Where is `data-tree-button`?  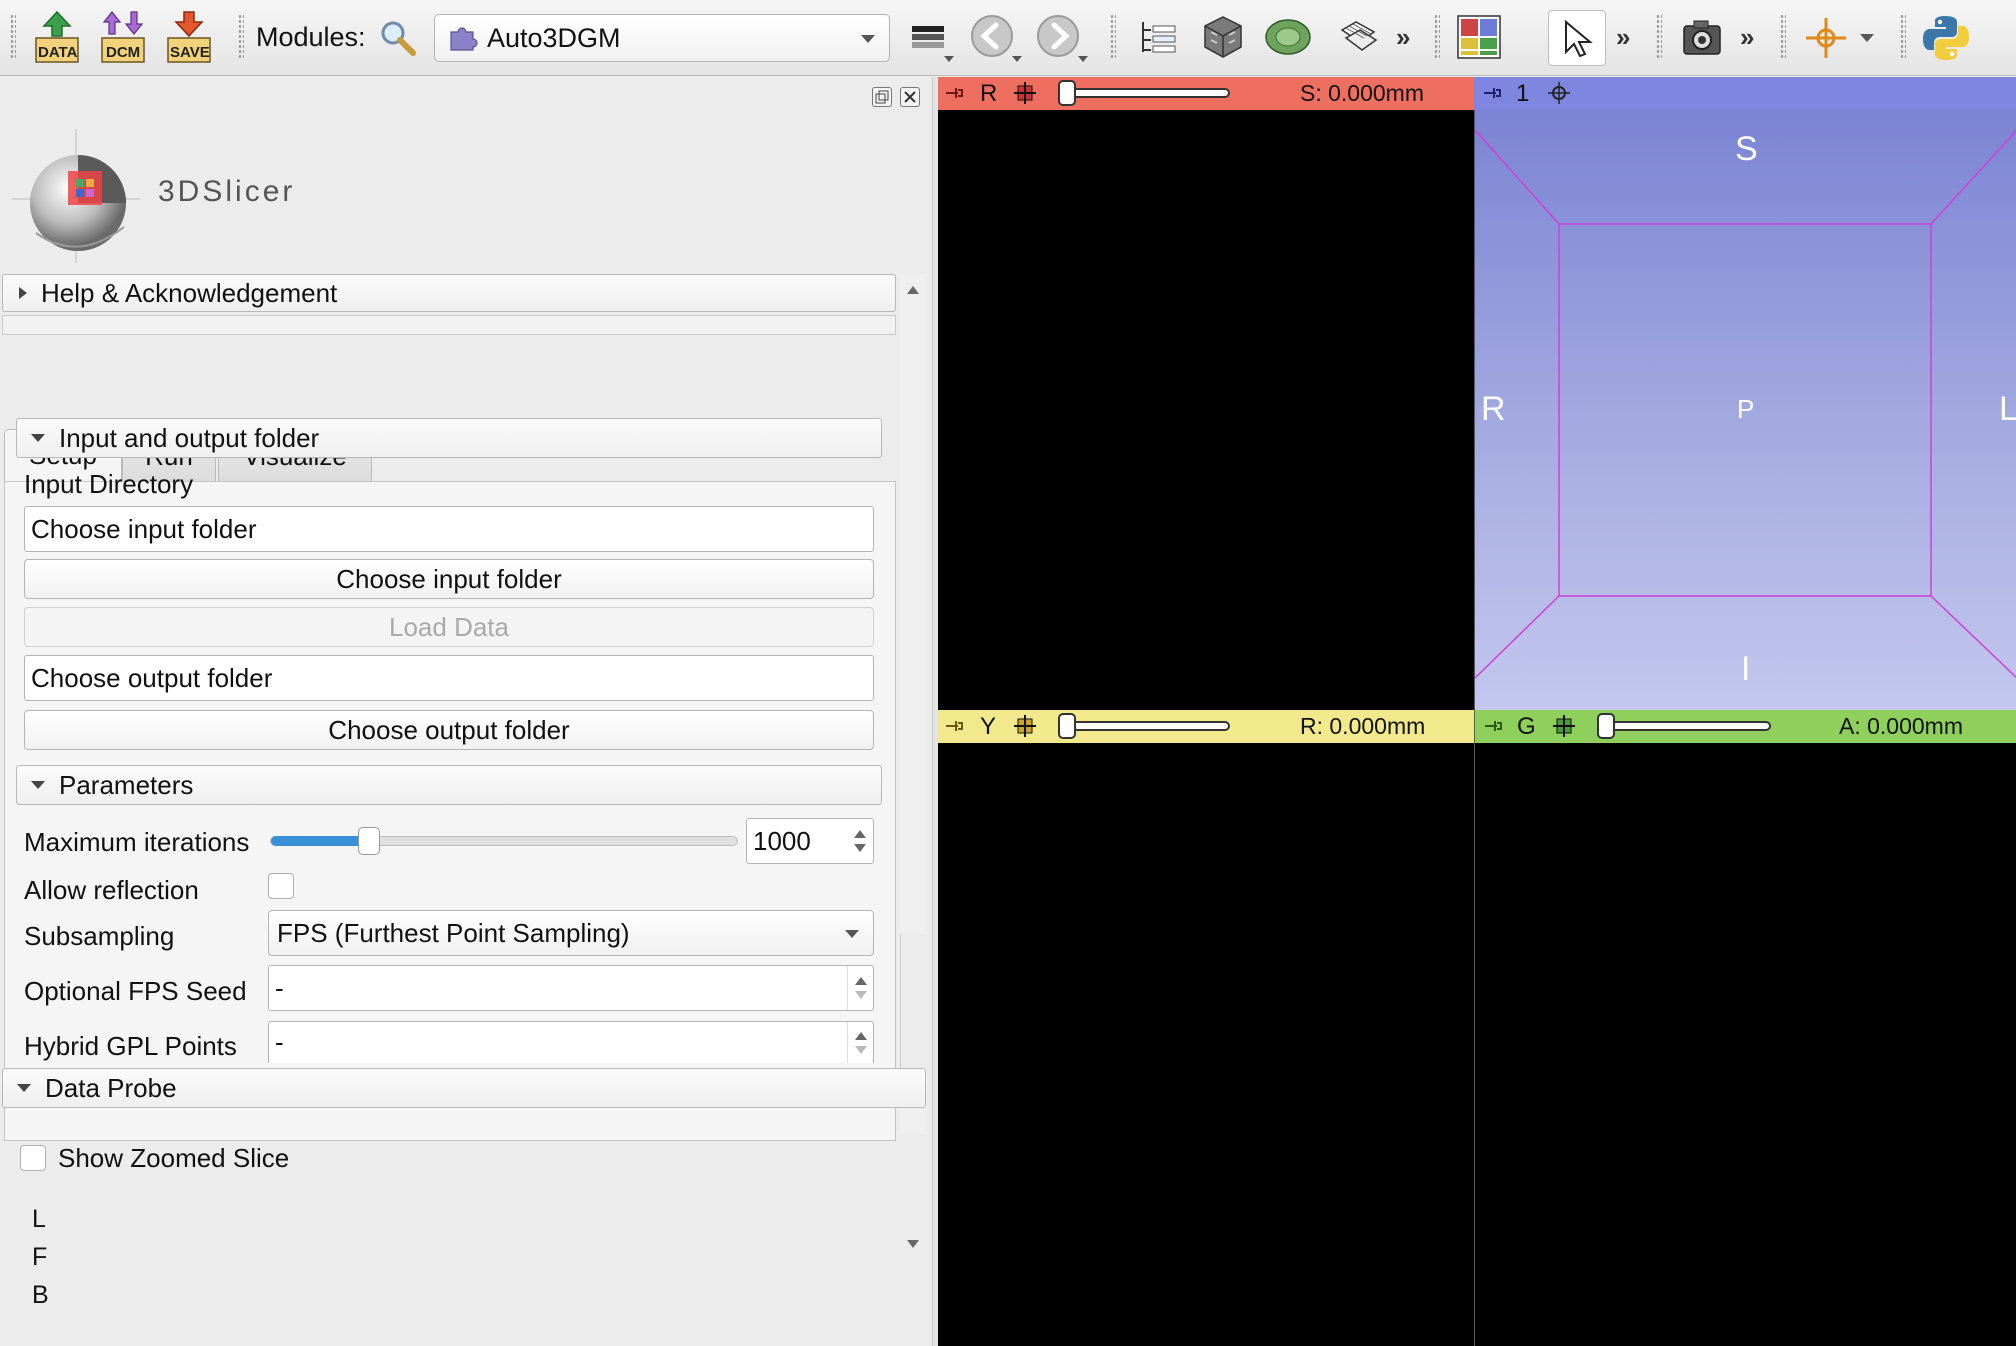
data-tree-button is located at coordinates (1158, 38).